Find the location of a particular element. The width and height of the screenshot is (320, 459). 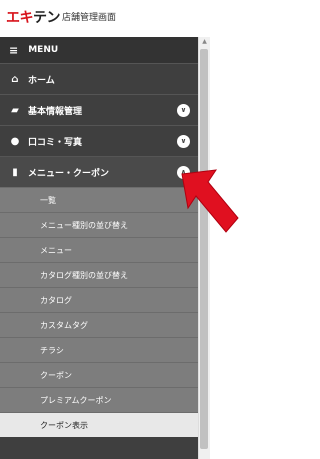

nav-item-reviews-photos: ● 口コミ・写真 ∨ is located at coordinates (99, 140).